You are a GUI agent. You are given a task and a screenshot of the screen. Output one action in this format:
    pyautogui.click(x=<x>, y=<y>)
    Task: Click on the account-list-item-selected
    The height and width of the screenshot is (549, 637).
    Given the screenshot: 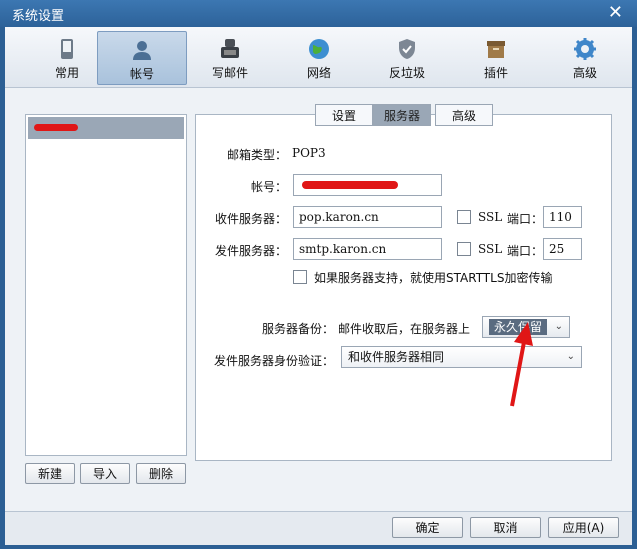 What is the action you would take?
    pyautogui.click(x=106, y=128)
    